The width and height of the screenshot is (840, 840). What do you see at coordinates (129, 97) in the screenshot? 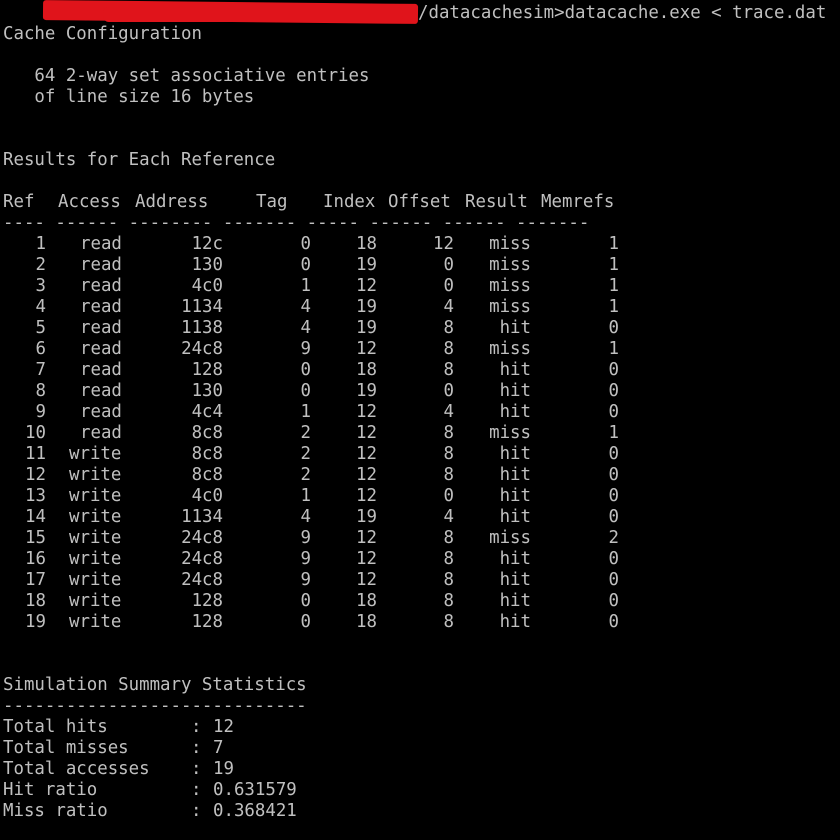
I see `config-line-size-line: of line size 16 bytes` at bounding box center [129, 97].